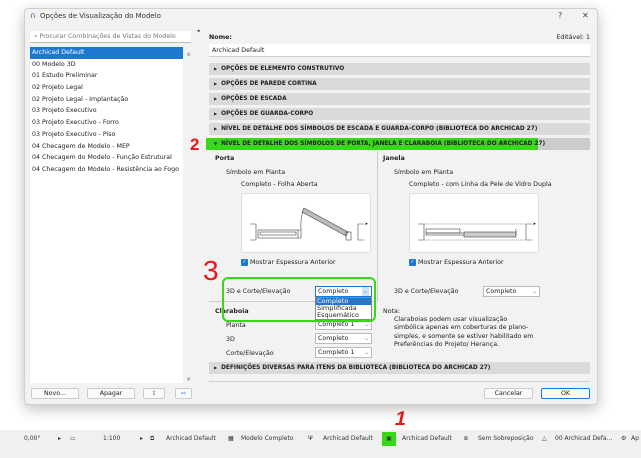  Describe the element at coordinates (392, 311) in the screenshot. I see `note-title: Nota:` at that location.